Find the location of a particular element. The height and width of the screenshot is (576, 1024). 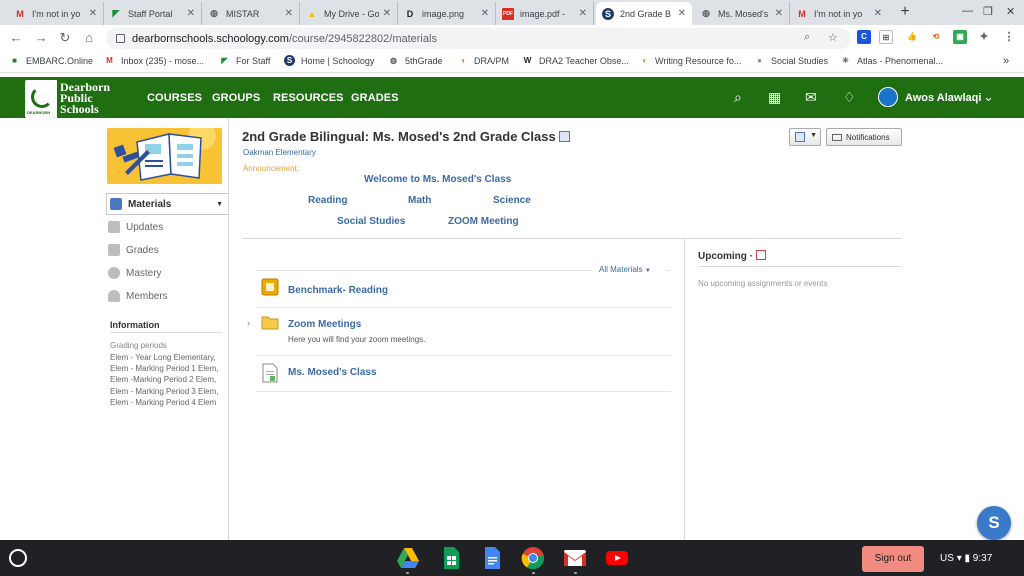

browser-tab: D image.png ✕ is located at coordinates (447, 13).